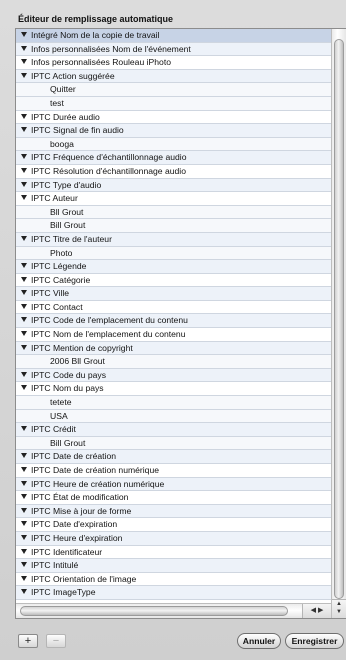 The height and width of the screenshot is (660, 346). What do you see at coordinates (67, 388) in the screenshot?
I see `field-label: IPTC Nom du pays` at bounding box center [67, 388].